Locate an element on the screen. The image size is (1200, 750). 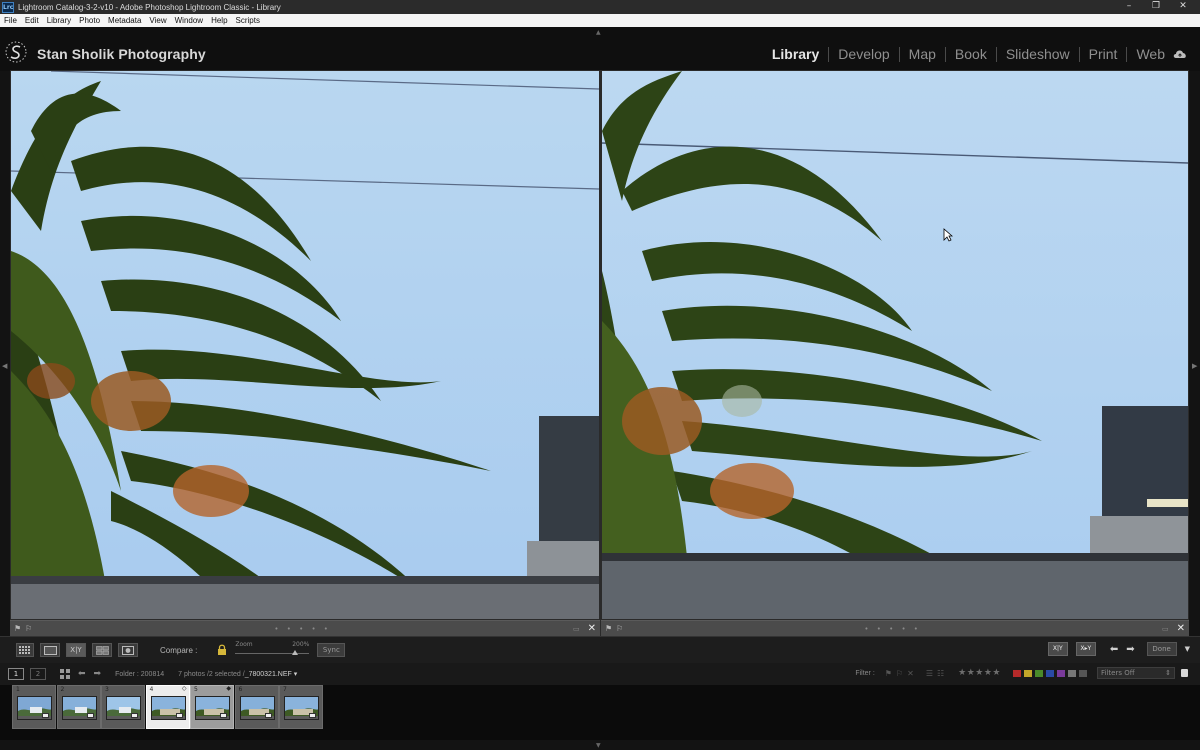
module-library: Library is located at coordinates (795, 54).